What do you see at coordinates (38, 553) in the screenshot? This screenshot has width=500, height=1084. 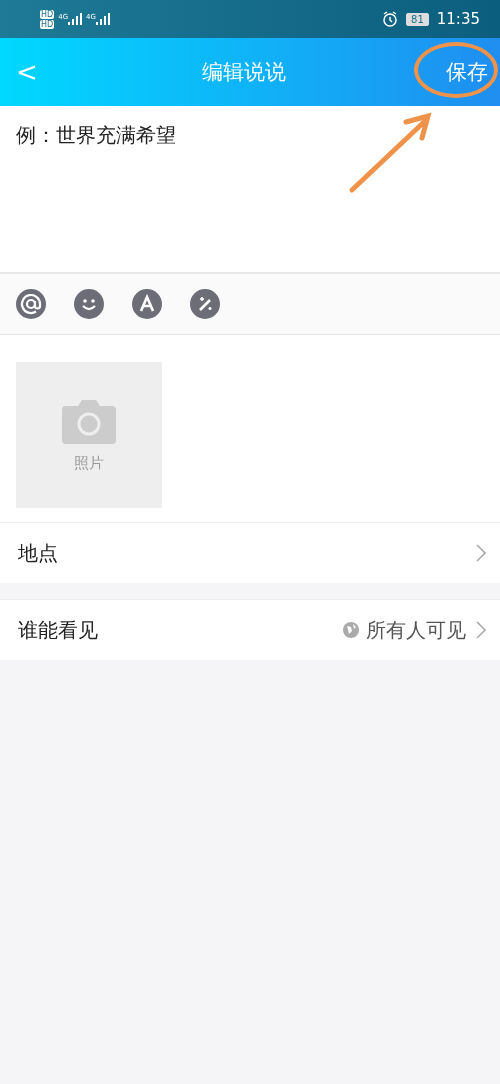 I see `row-label: 地点` at bounding box center [38, 553].